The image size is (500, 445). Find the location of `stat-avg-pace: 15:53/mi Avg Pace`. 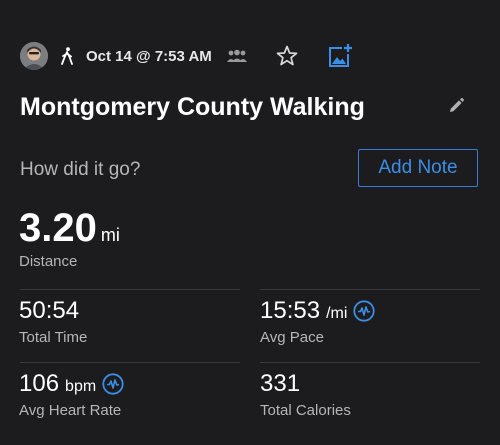

stat-avg-pace: 15:53/mi Avg Pace is located at coordinates (317, 321).